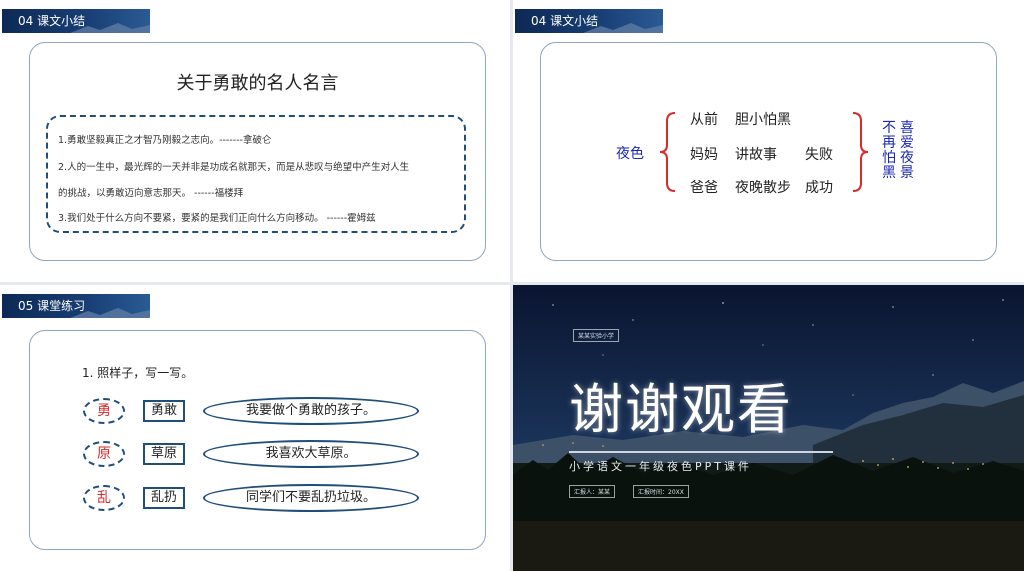 The height and width of the screenshot is (571, 1024). Describe the element at coordinates (630, 154) in the screenshot. I see `topic-label: 夜色` at that location.